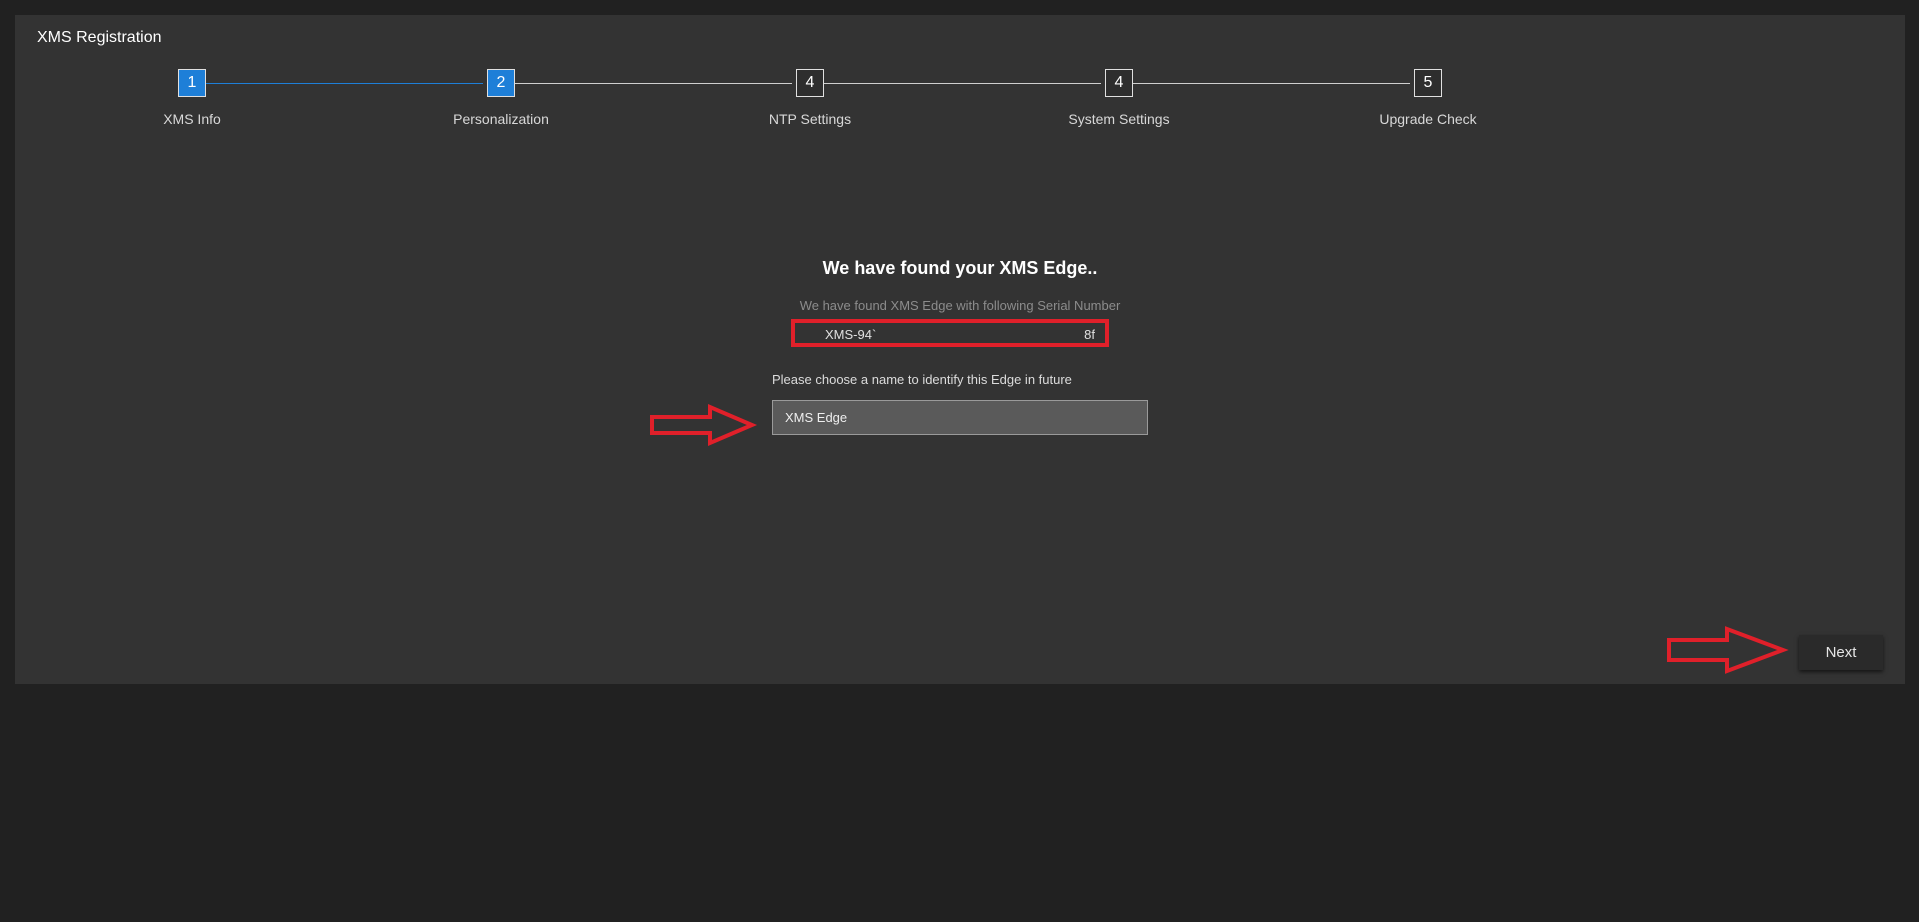  Describe the element at coordinates (1428, 83) in the screenshot. I see `step-5-number: 5` at that location.